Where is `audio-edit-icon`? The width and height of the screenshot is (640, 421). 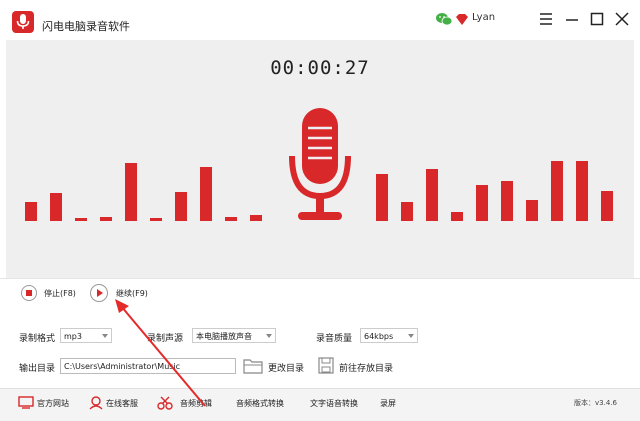 audio-edit-icon is located at coordinates (165, 403).